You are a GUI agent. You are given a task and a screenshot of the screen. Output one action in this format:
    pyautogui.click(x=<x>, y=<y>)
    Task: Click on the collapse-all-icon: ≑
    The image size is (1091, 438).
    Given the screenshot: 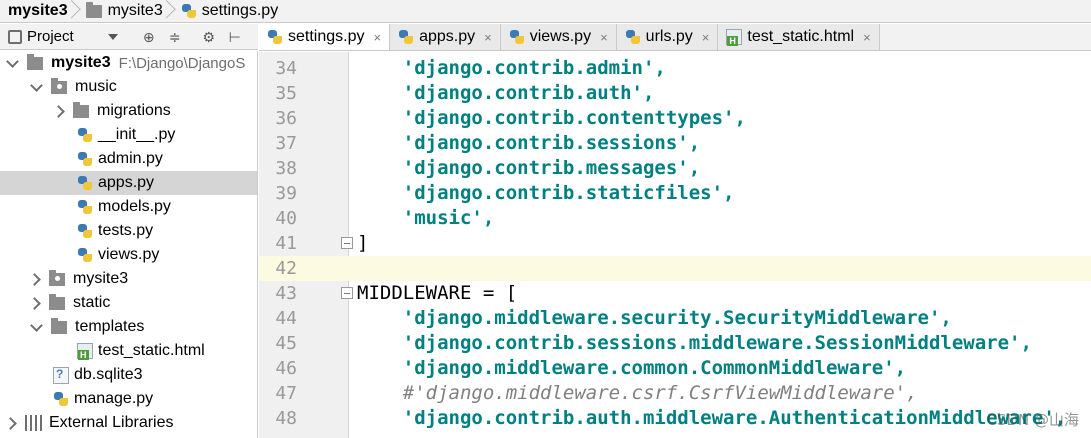 What is the action you would take?
    pyautogui.click(x=175, y=37)
    